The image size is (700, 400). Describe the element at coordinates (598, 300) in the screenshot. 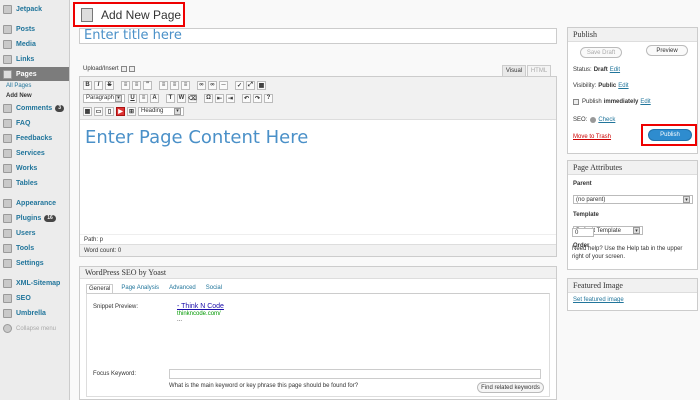

I see `set-featured-image-link: Set featured image` at that location.